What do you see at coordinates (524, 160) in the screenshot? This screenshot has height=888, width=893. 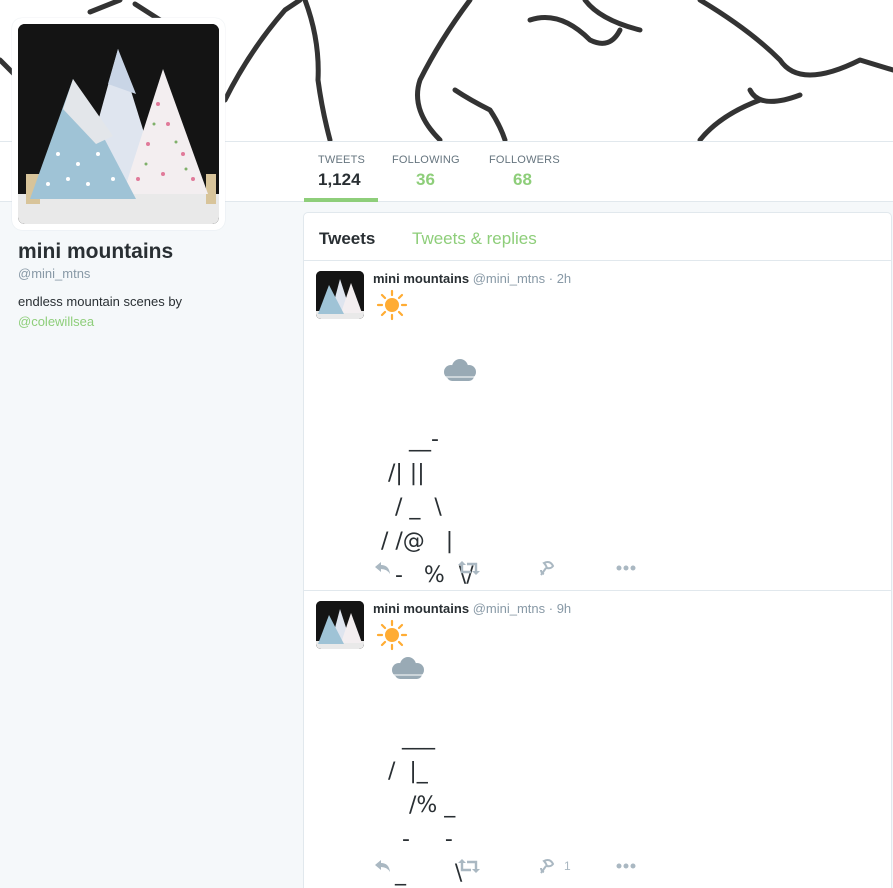 I see `stat-label: FOLLOWERS` at bounding box center [524, 160].